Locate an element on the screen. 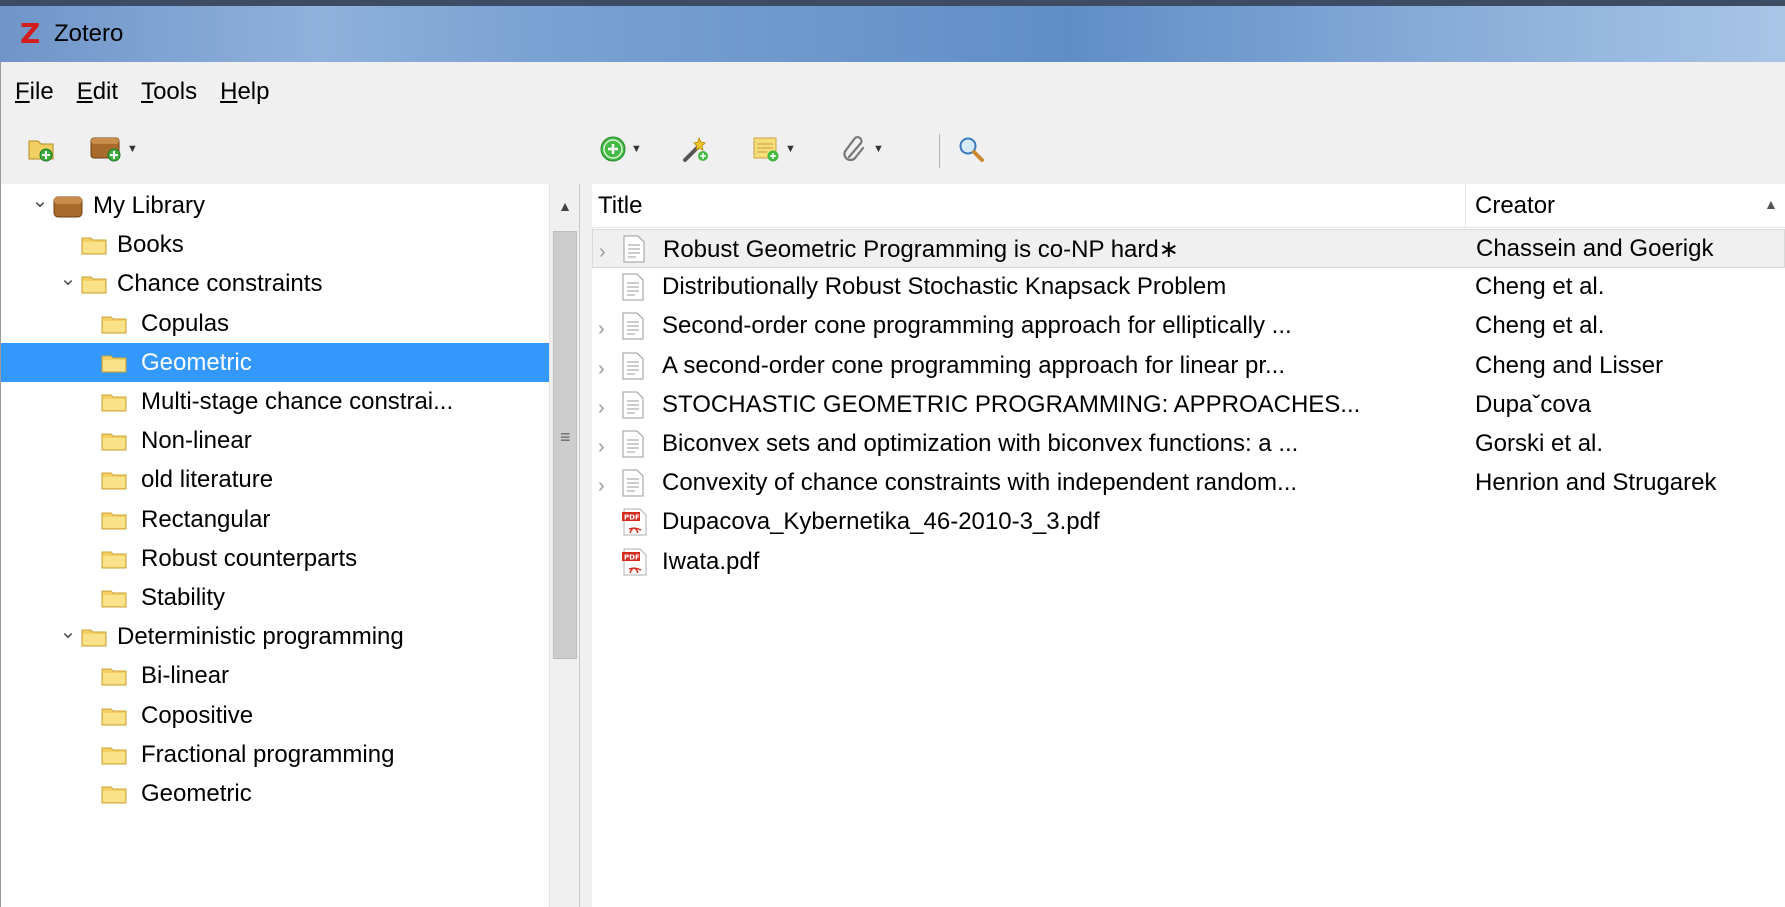 The image size is (1785, 907). collection-label: Books is located at coordinates (150, 245).